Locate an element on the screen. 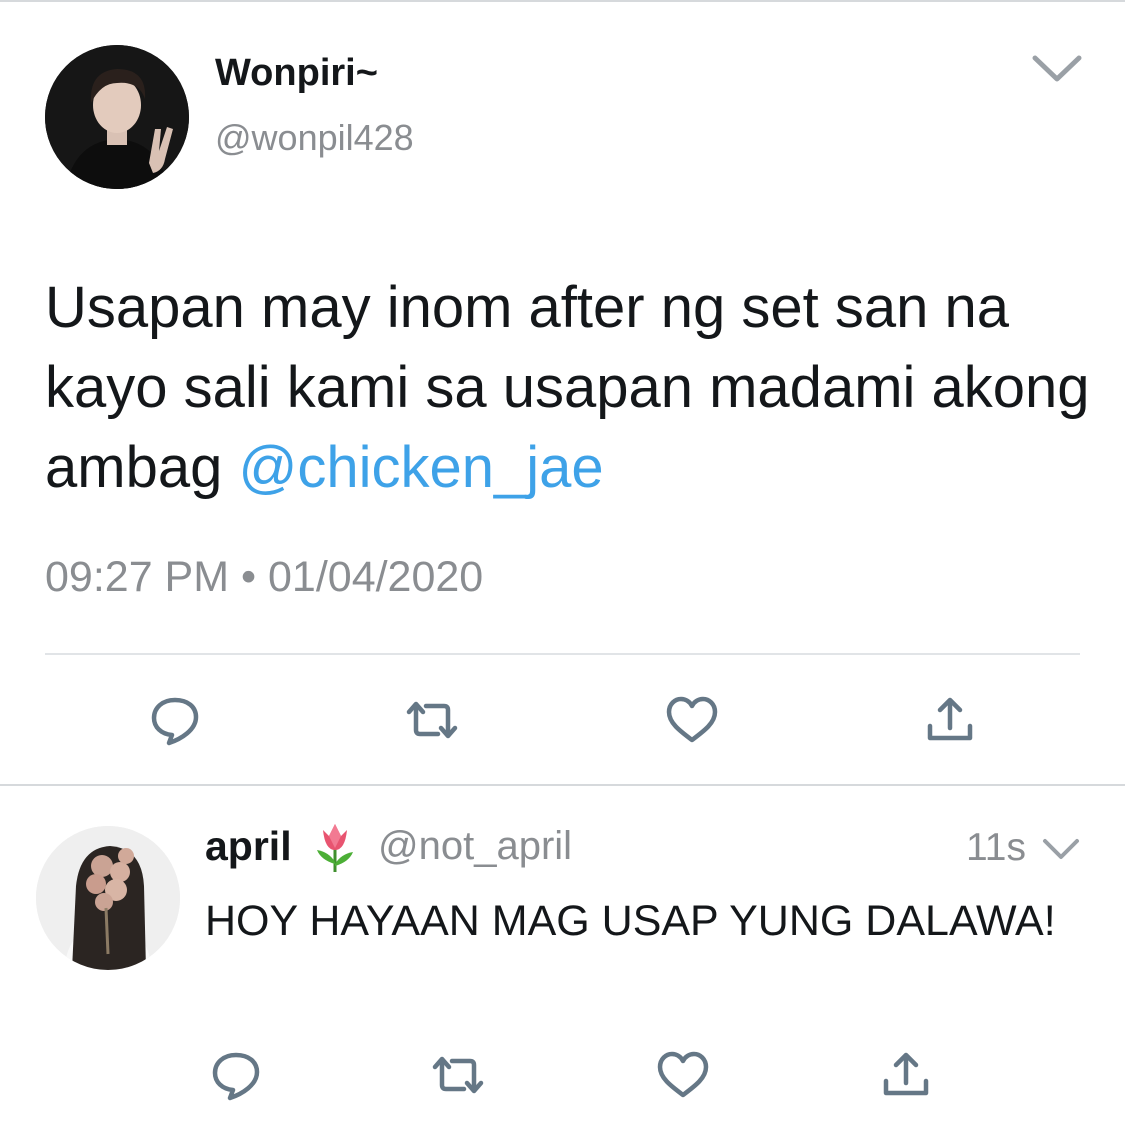 The image size is (1125, 1128). reply-text: HOY HAYAAN MAG USAP YUNG DALAWA! is located at coordinates (630, 921).